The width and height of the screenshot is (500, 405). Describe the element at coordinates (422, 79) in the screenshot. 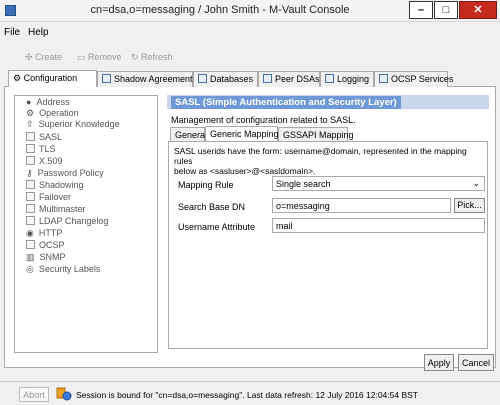

I see `tab-ocsp-services-label: OCSP Services` at that location.